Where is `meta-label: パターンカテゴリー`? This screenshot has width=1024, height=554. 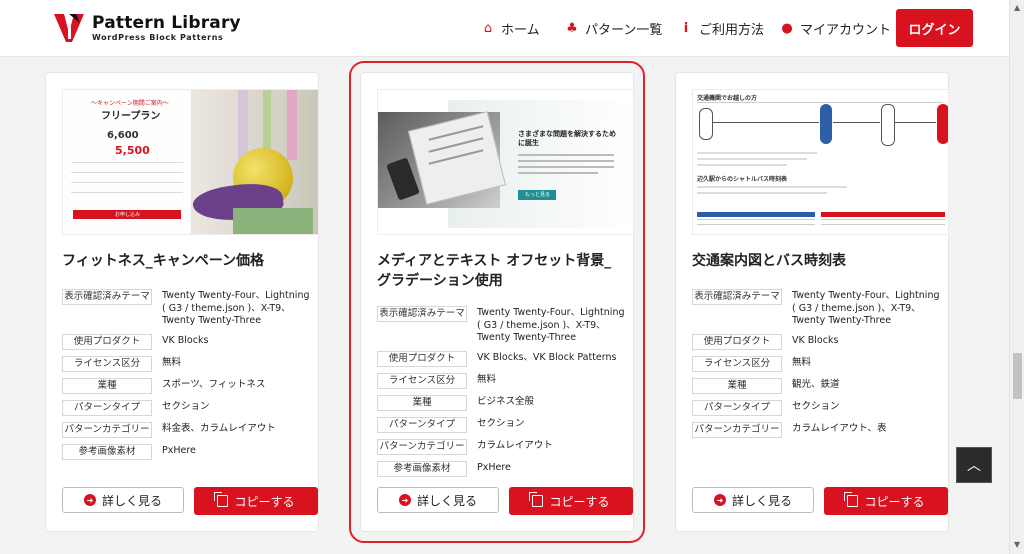
meta-label: パターンカテゴリー is located at coordinates (422, 446).